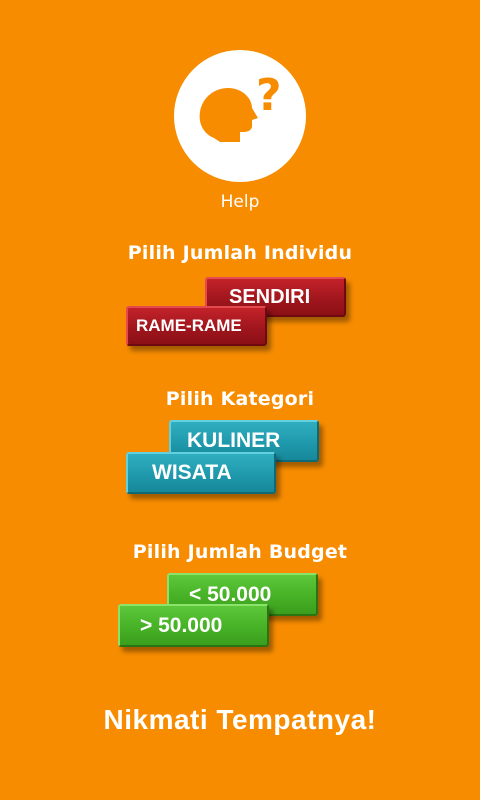 The image size is (480, 800). What do you see at coordinates (240, 106) in the screenshot?
I see `head-question-icon: ?` at bounding box center [240, 106].